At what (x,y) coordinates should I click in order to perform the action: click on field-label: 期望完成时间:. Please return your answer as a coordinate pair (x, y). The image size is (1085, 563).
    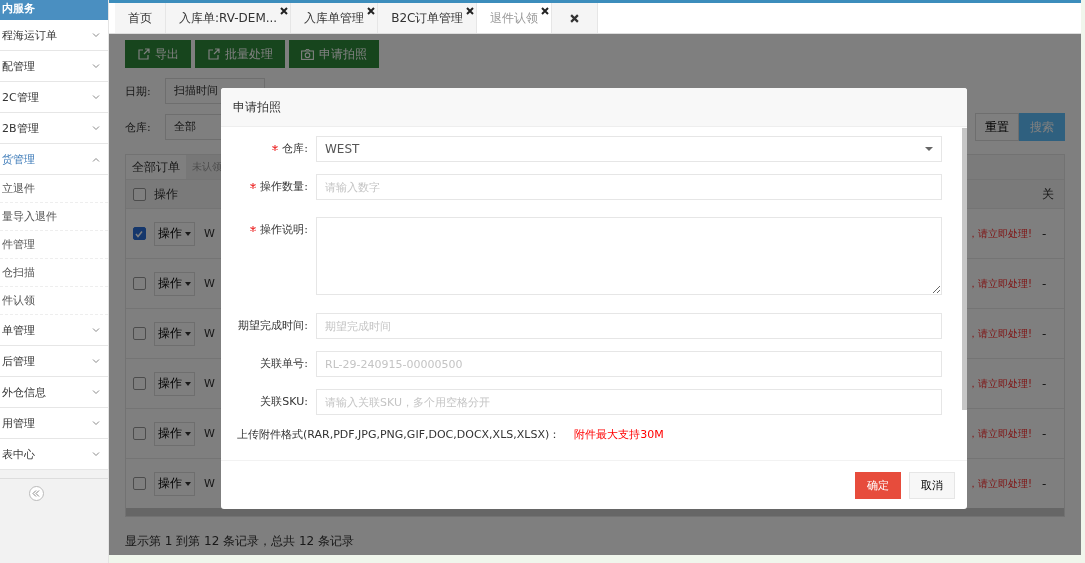
    Looking at the image, I should click on (273, 326).